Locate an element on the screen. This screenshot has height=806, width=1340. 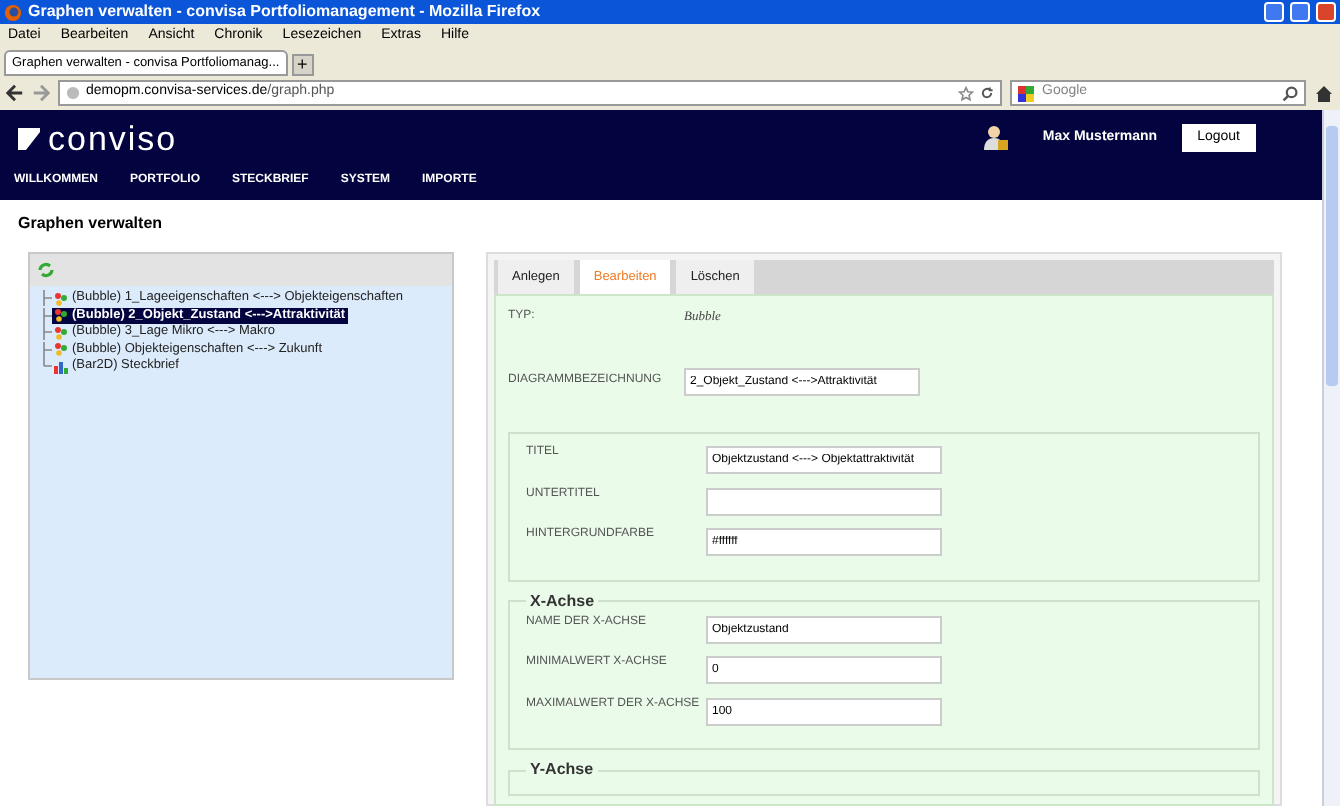
close-button is located at coordinates (1326, 12).